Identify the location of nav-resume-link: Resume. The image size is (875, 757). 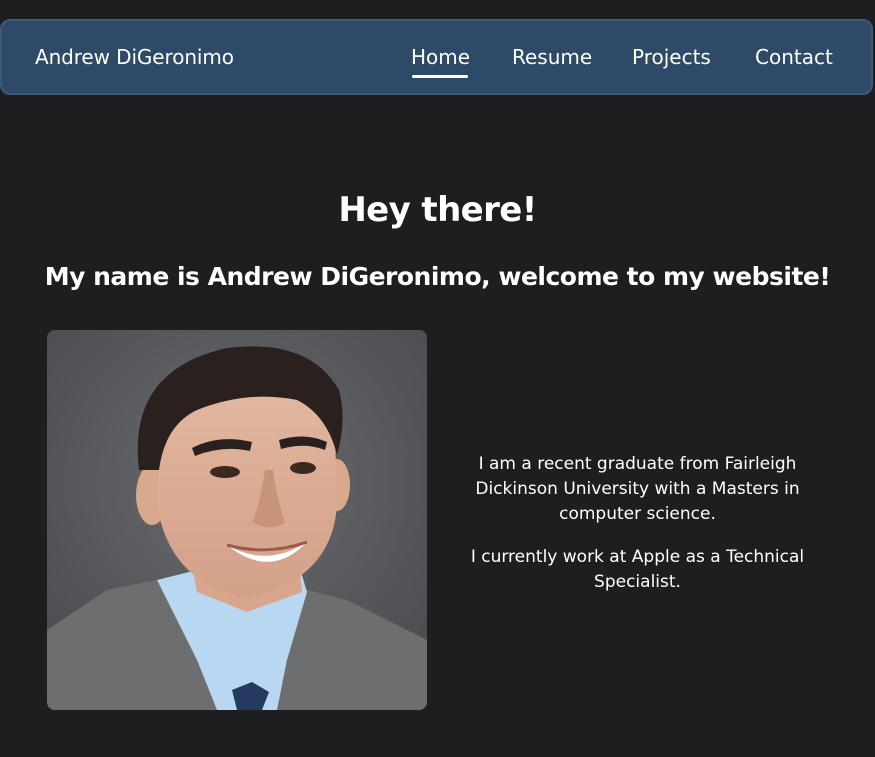
(552, 57).